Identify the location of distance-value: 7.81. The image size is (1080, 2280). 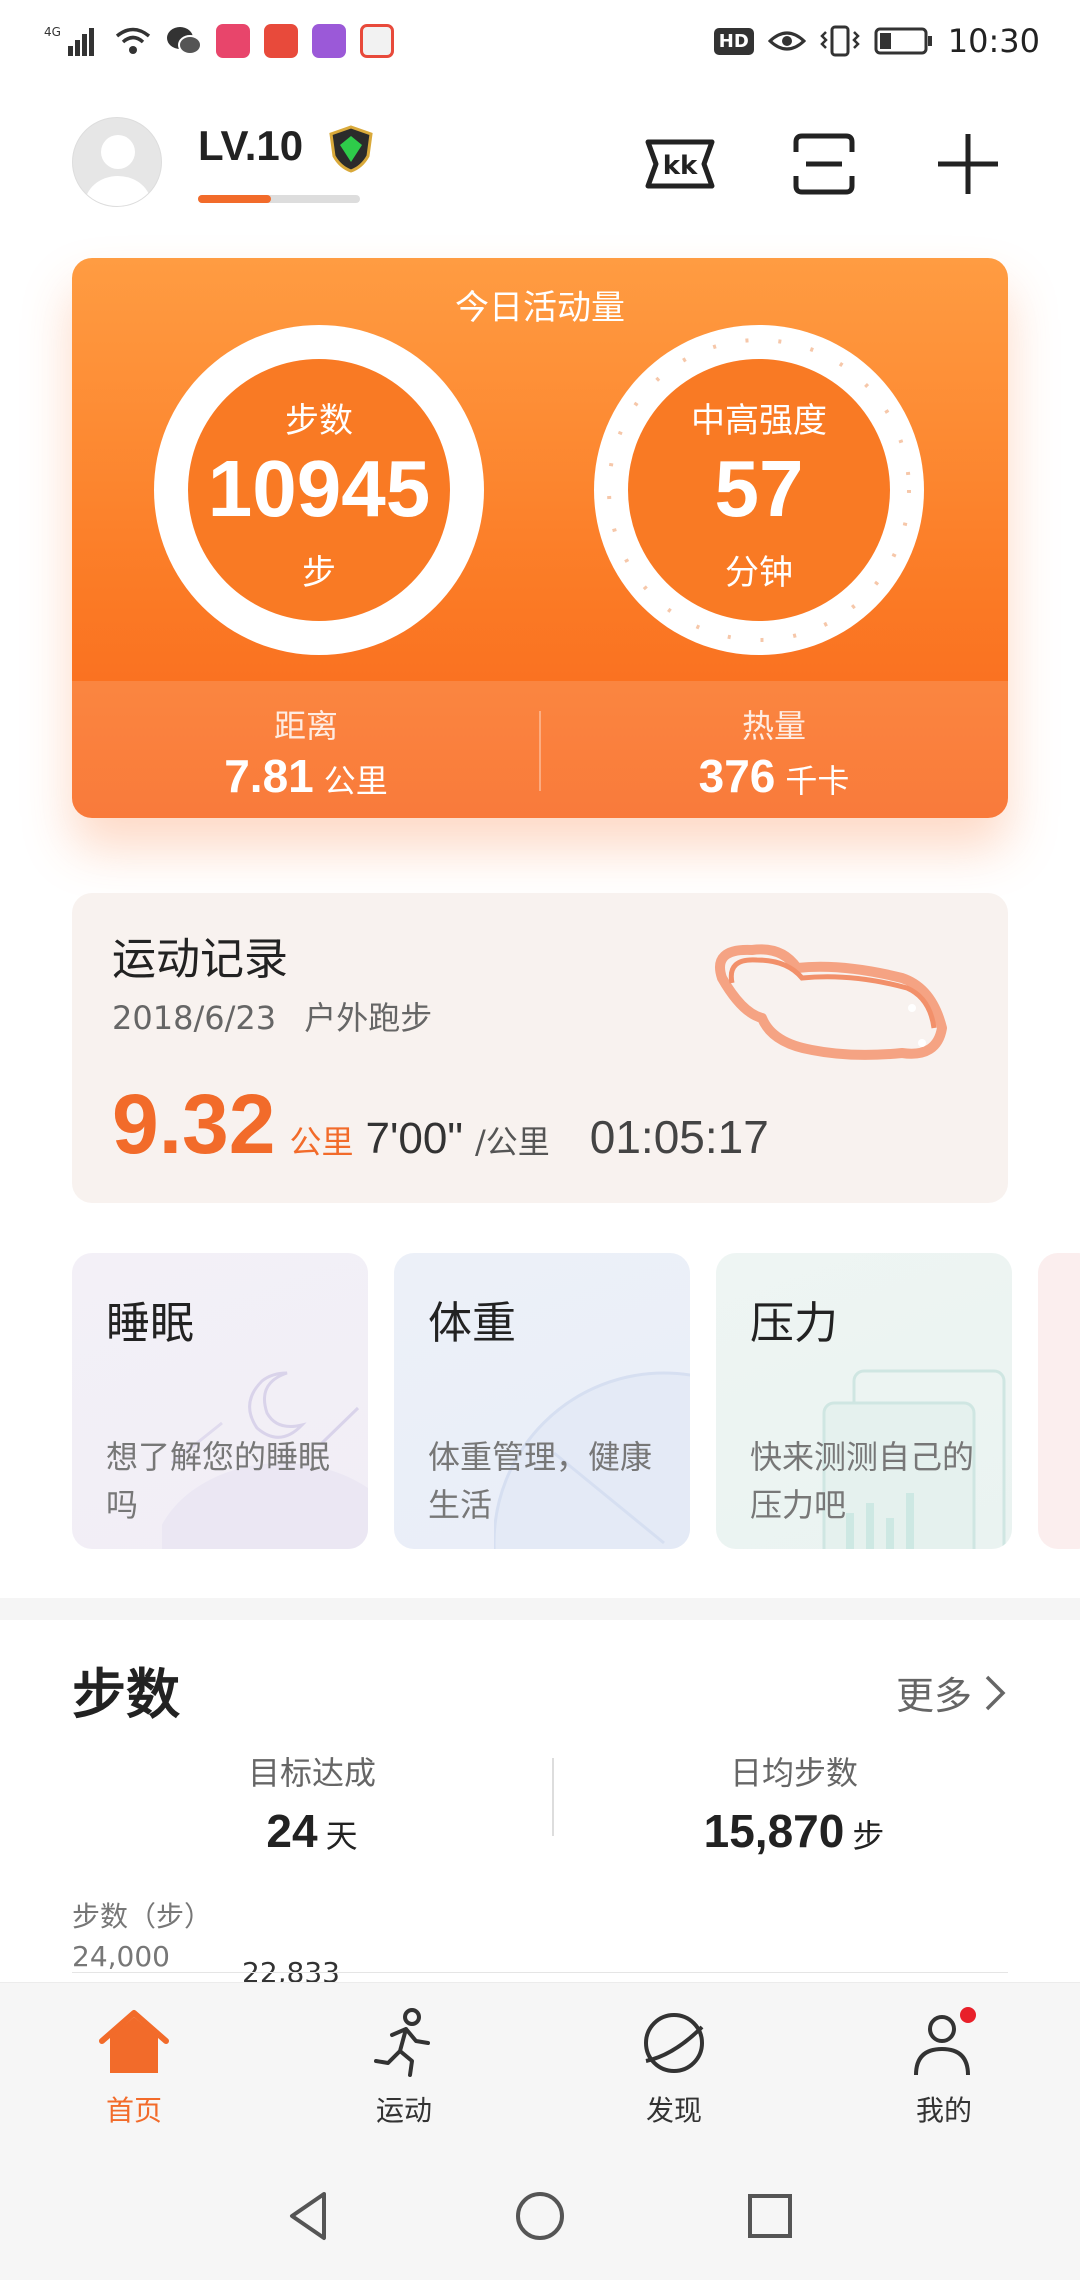
(269, 776).